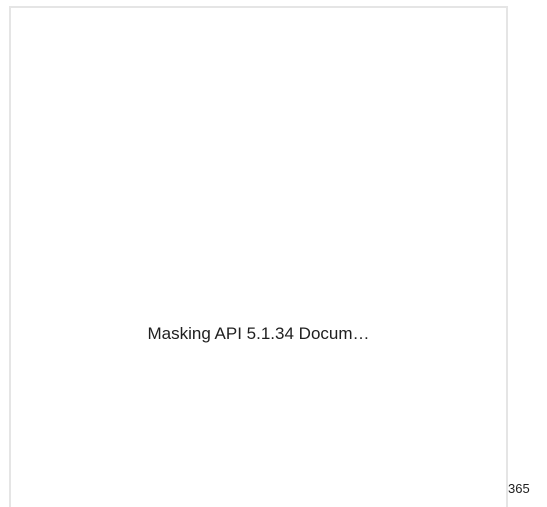 The height and width of the screenshot is (507, 547). What do you see at coordinates (519, 488) in the screenshot?
I see `page-number: 365` at bounding box center [519, 488].